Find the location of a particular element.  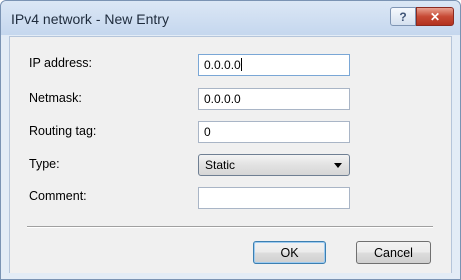

ok-button: OK is located at coordinates (289, 252).